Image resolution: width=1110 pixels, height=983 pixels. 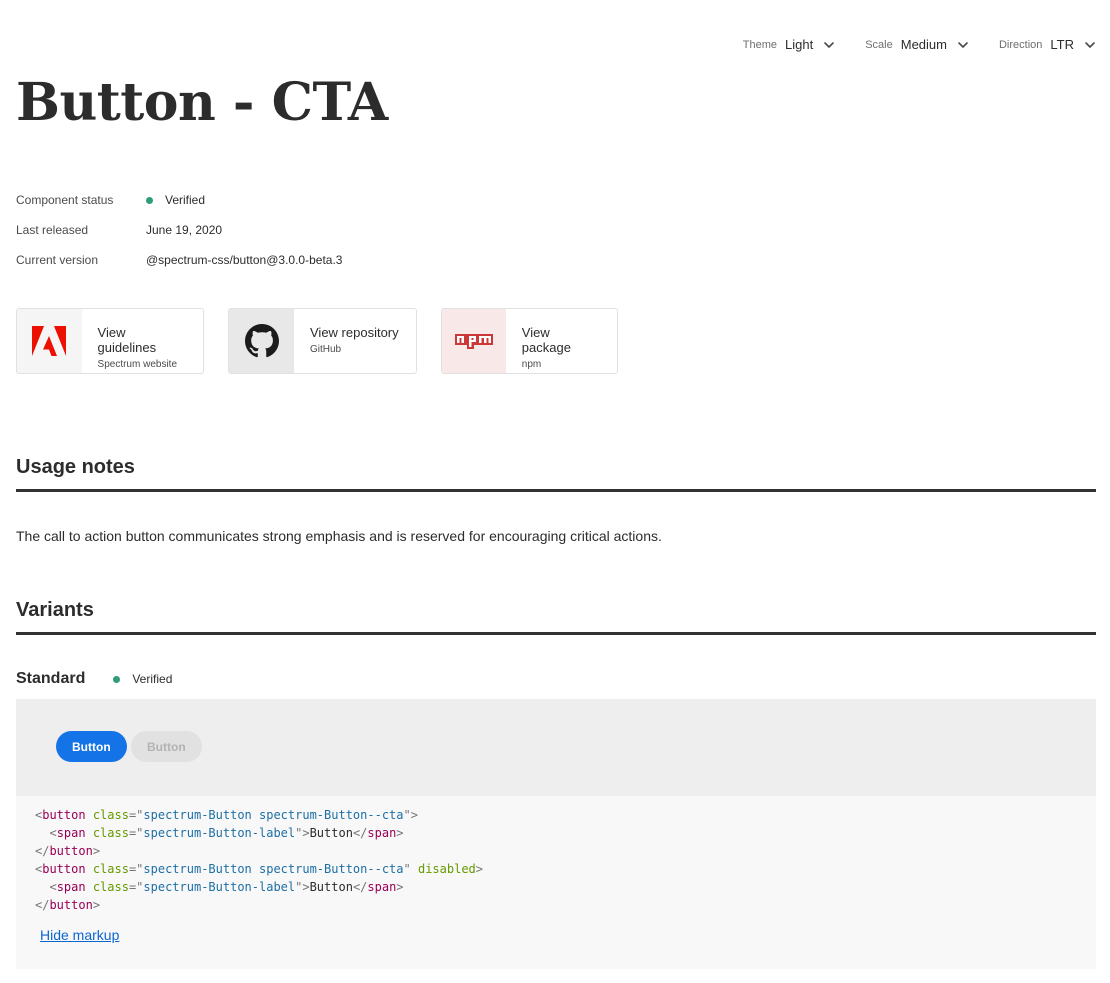 What do you see at coordinates (759, 44) in the screenshot?
I see `theme-label: Theme` at bounding box center [759, 44].